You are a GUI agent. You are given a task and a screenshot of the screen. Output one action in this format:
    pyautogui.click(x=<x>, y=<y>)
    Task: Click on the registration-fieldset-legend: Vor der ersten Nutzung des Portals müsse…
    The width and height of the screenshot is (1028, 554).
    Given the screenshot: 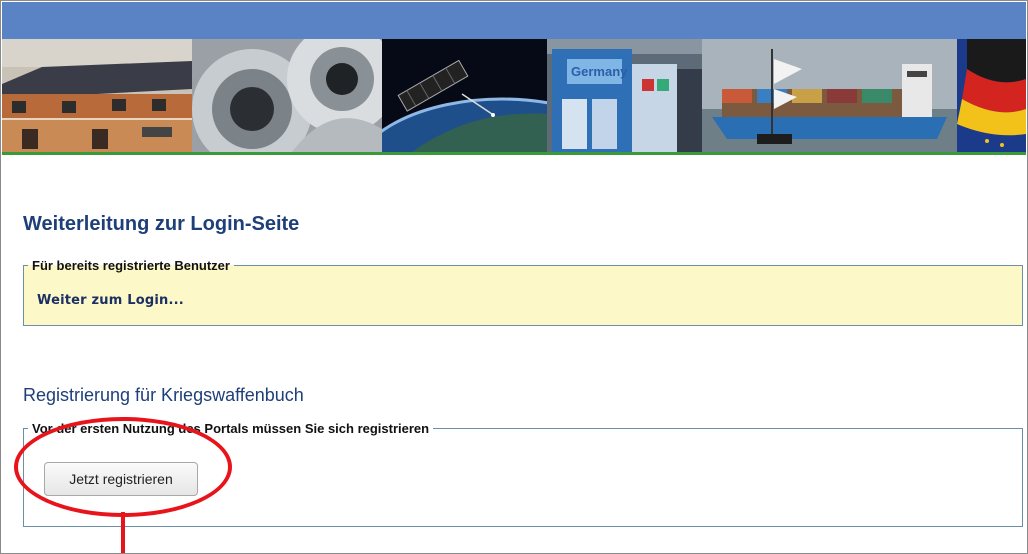 What is the action you would take?
    pyautogui.click(x=231, y=428)
    